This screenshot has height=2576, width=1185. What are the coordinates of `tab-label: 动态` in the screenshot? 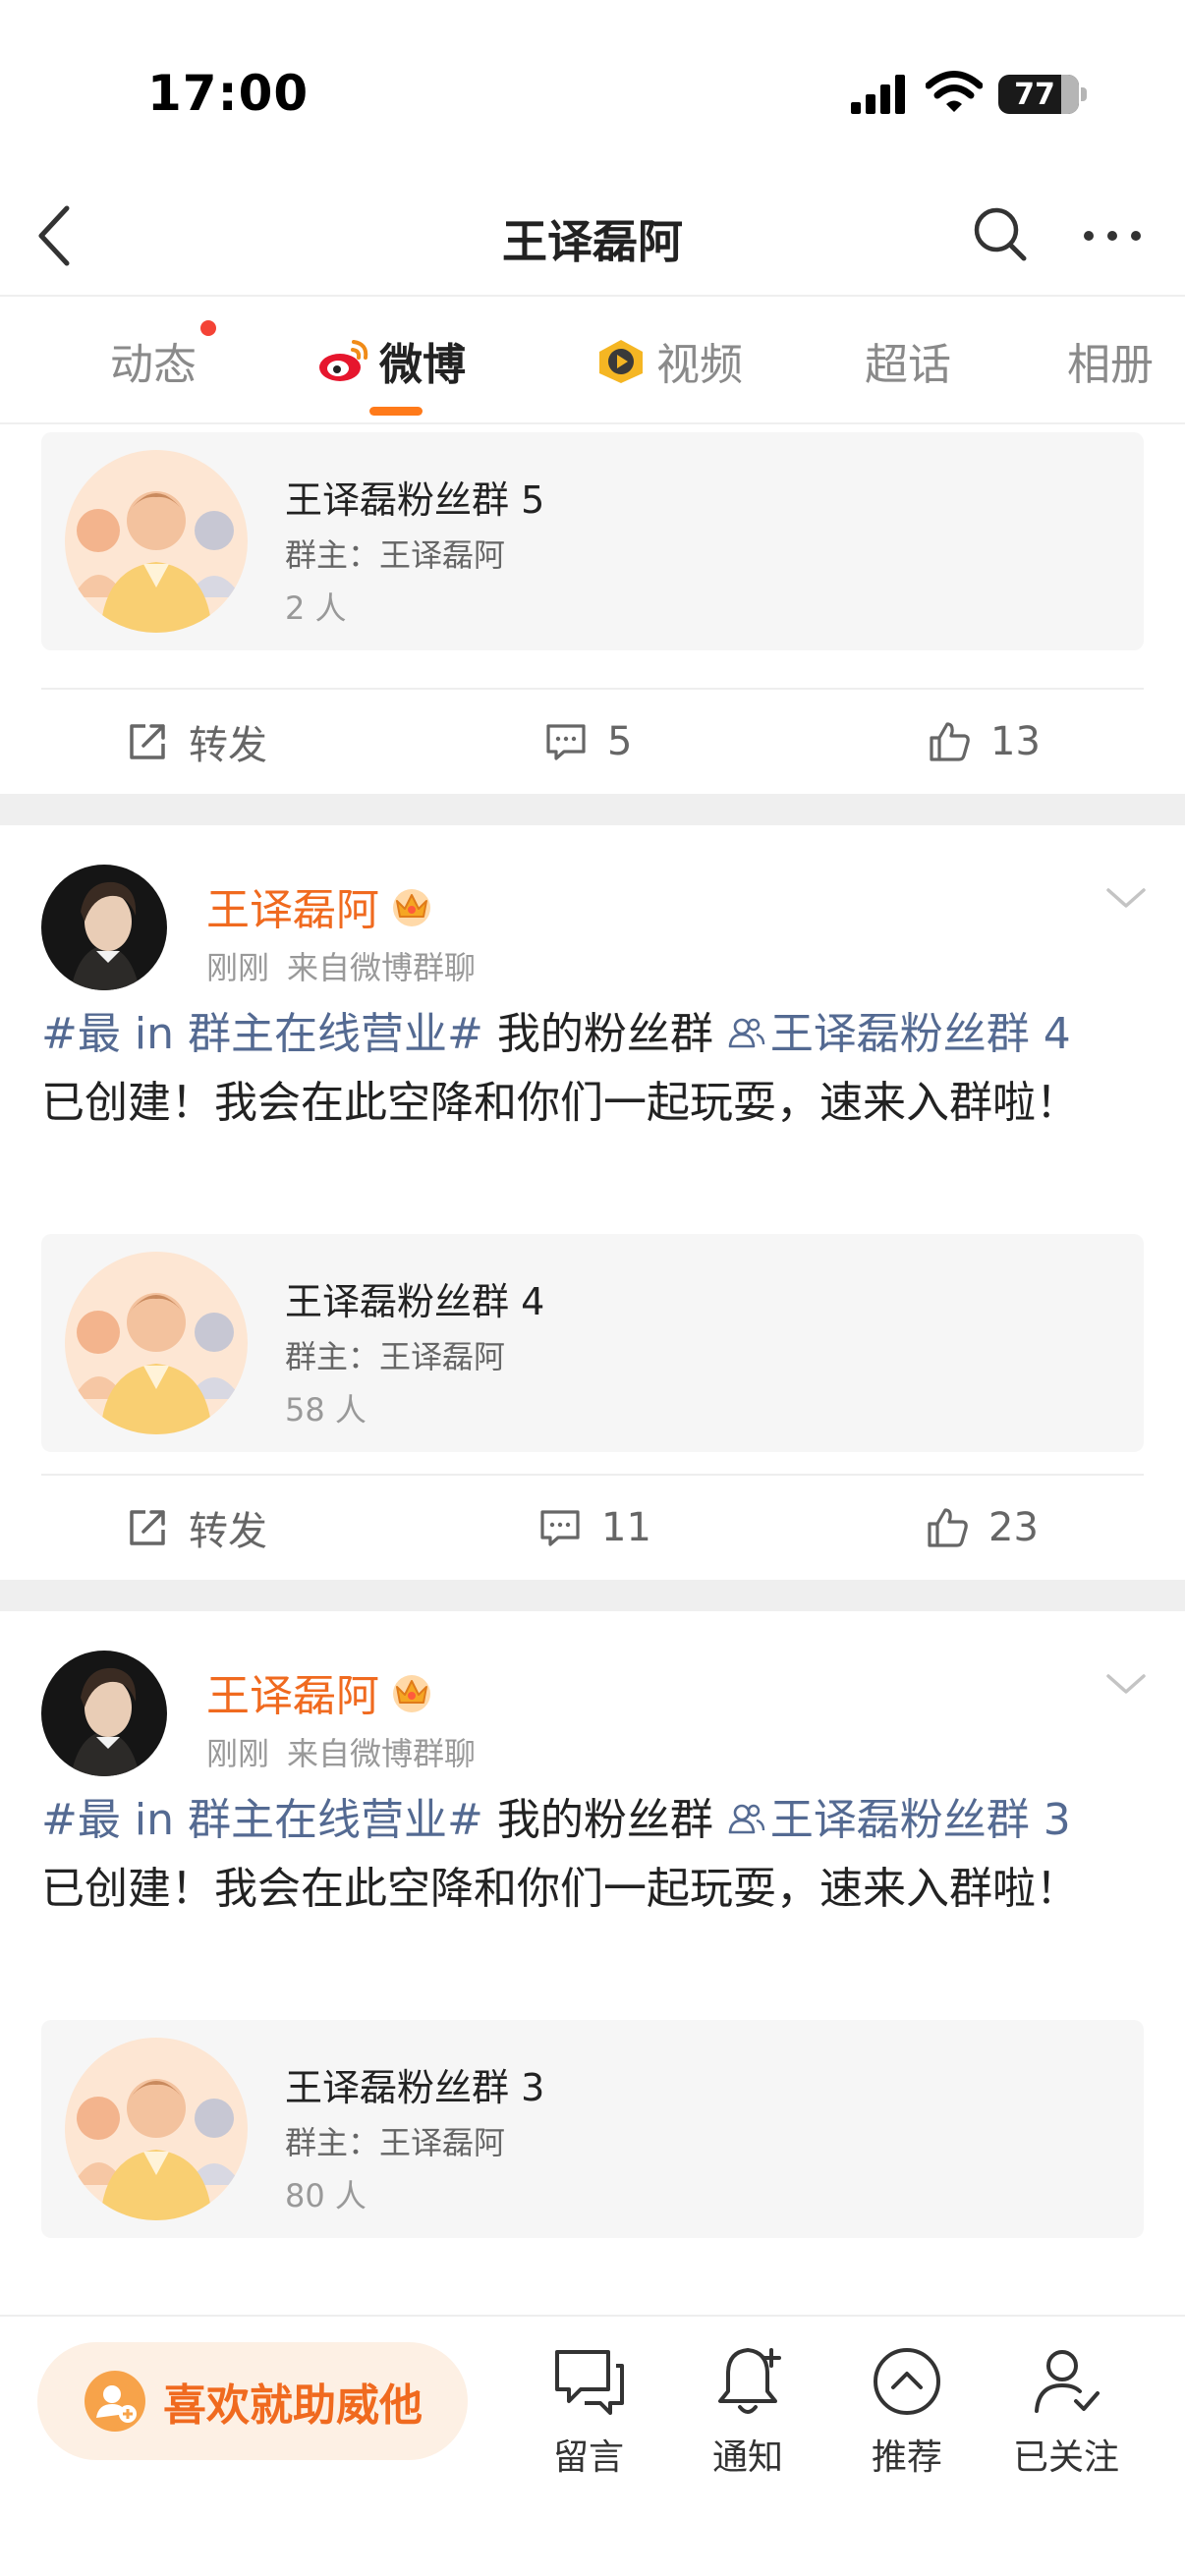 It's located at (153, 365).